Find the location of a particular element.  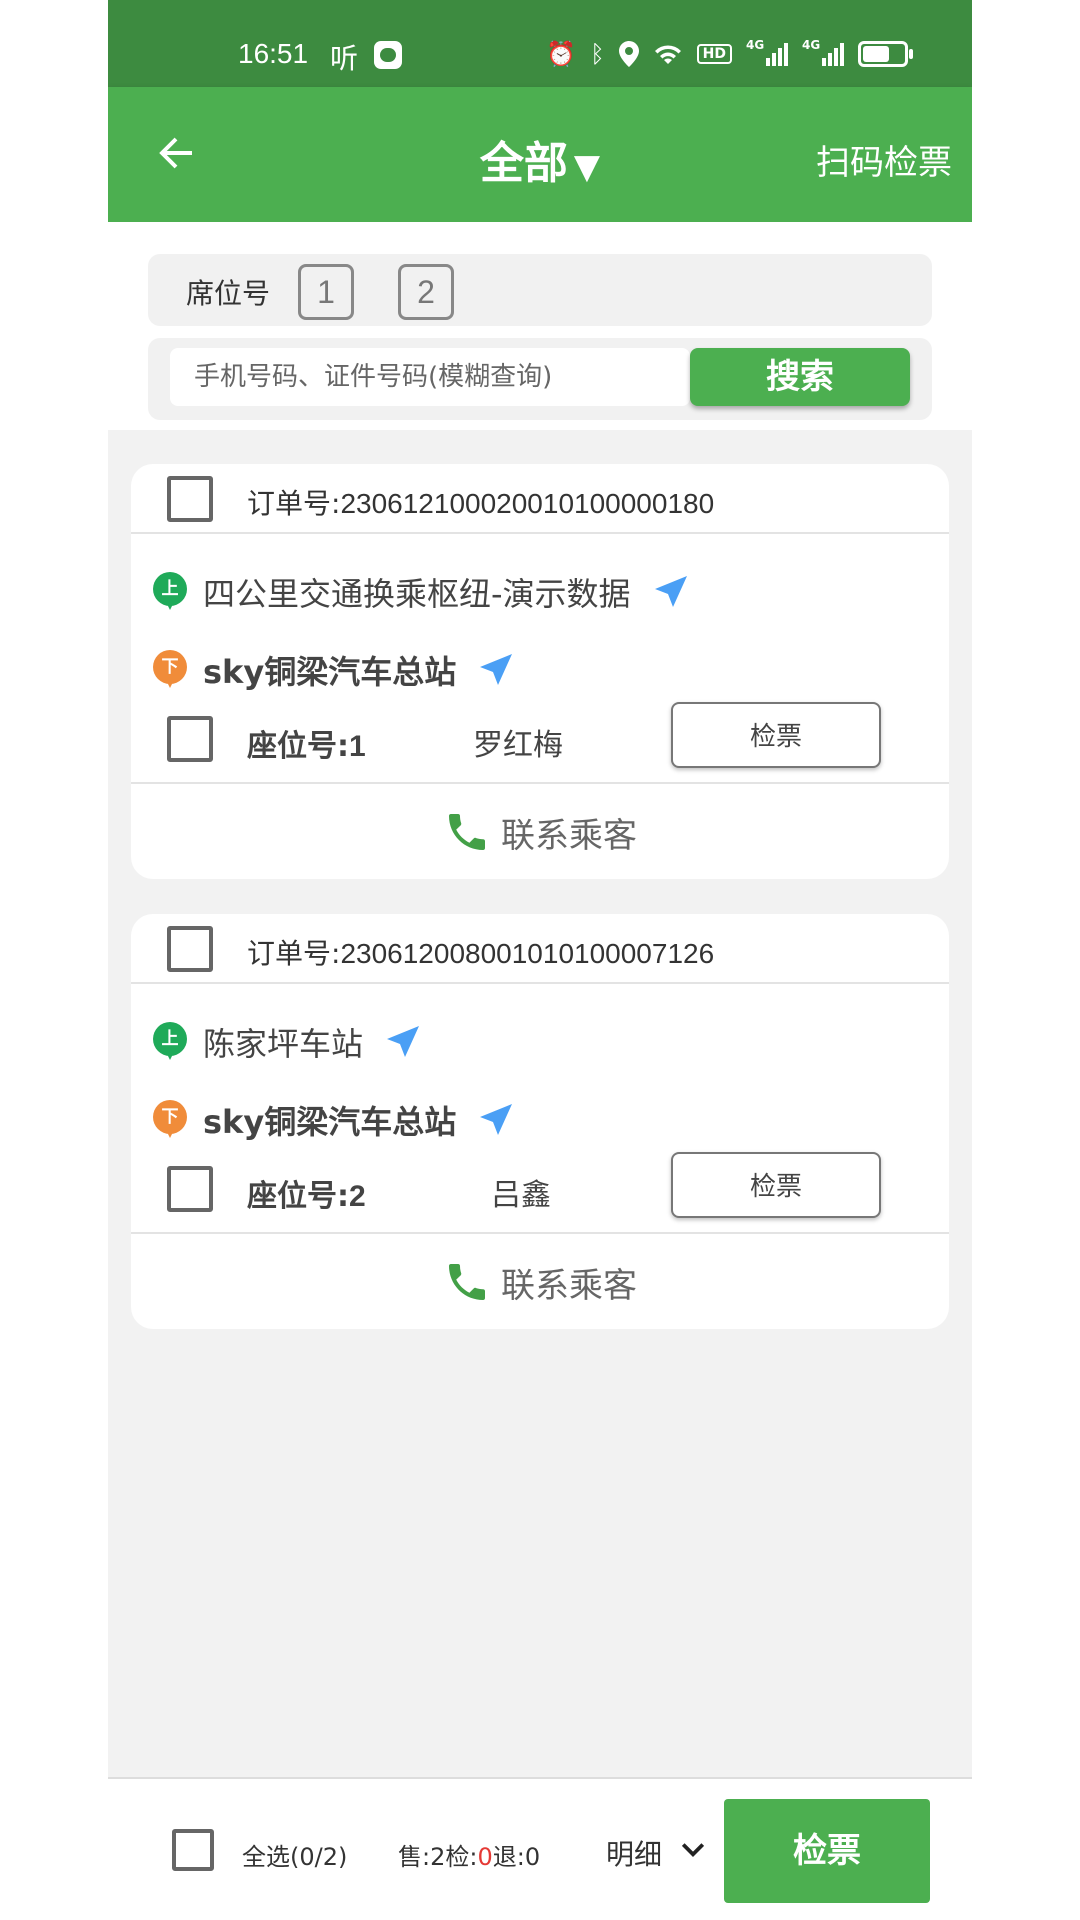

order-header: 订单号:230612100020010100000180 is located at coordinates (540, 499).